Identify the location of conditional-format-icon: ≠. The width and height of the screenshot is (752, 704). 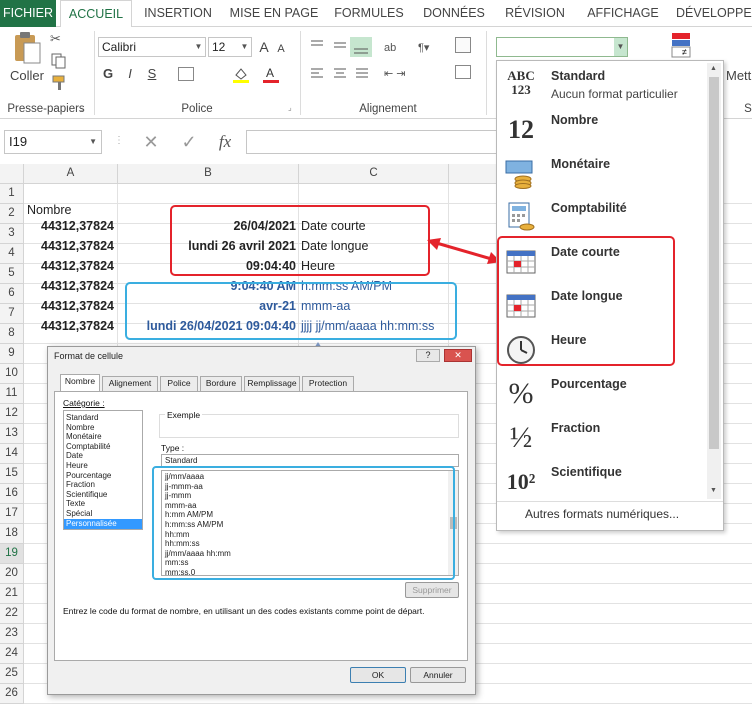
(682, 46).